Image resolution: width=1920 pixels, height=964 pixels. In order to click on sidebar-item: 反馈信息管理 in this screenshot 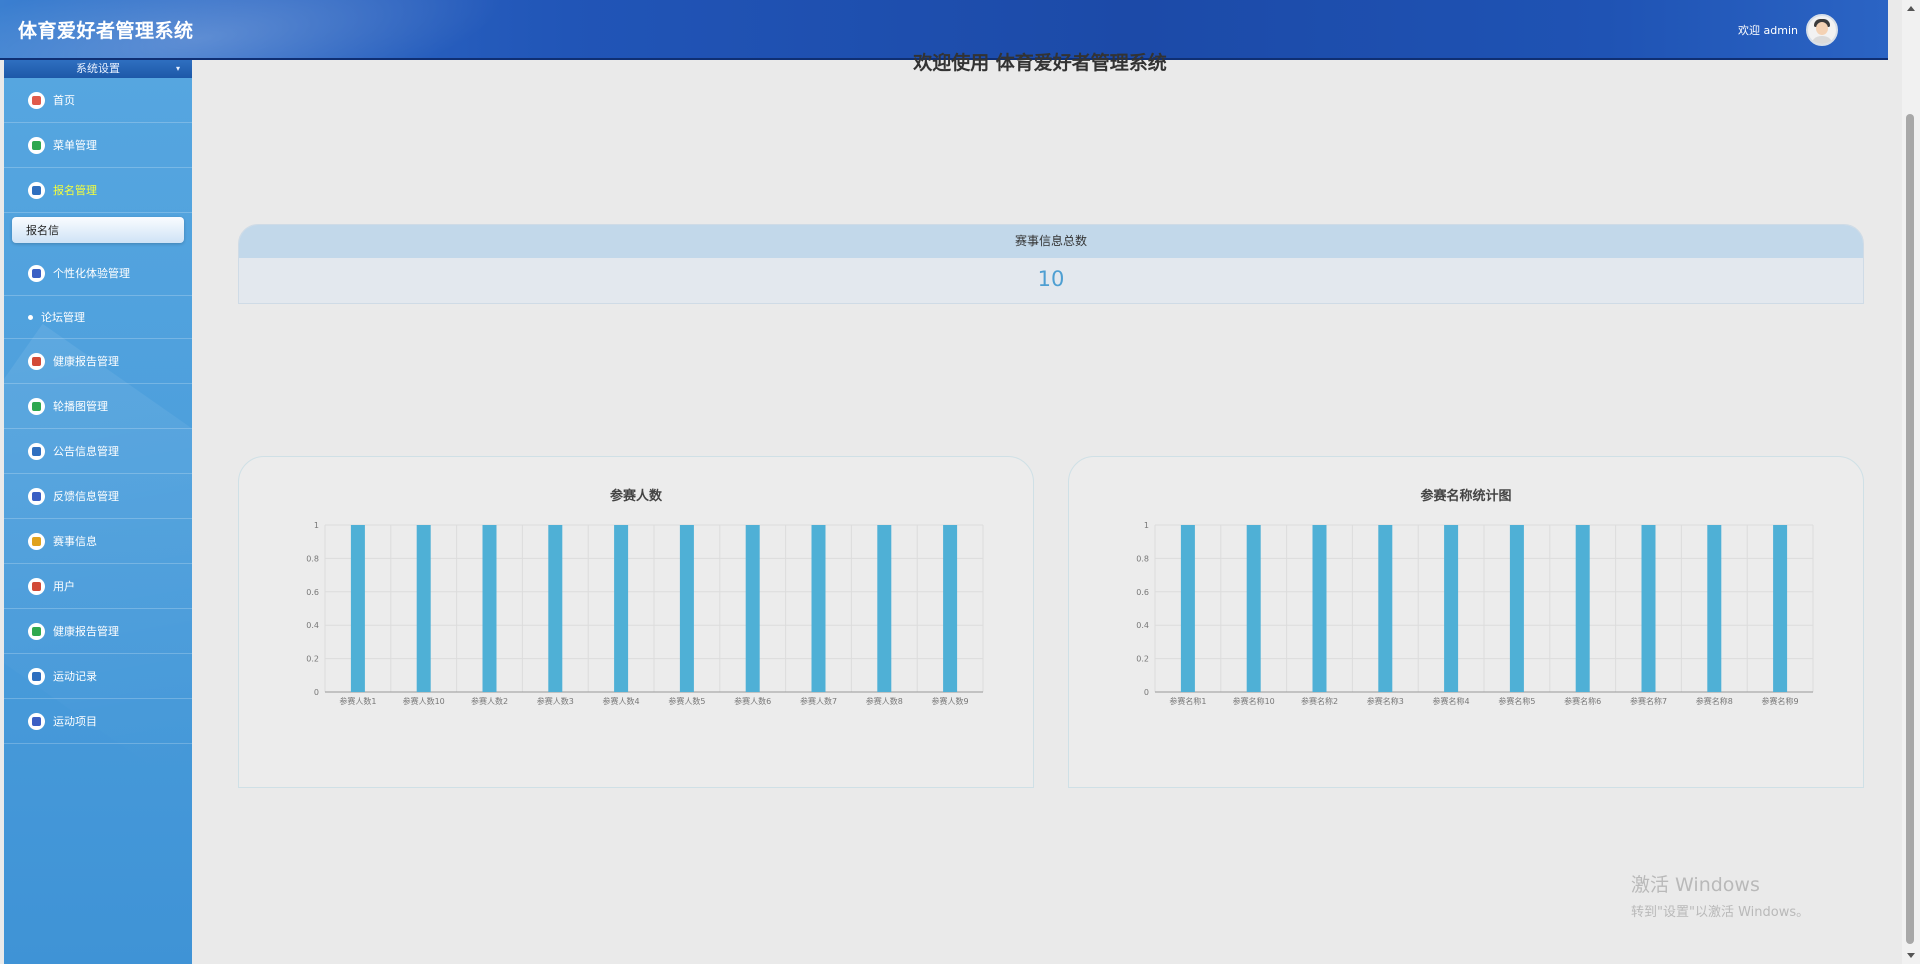, I will do `click(98, 496)`.